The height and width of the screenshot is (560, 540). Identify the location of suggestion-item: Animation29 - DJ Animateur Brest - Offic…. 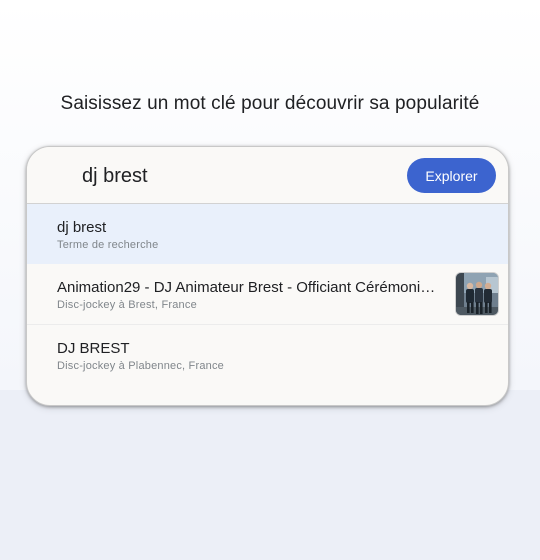
(267, 294).